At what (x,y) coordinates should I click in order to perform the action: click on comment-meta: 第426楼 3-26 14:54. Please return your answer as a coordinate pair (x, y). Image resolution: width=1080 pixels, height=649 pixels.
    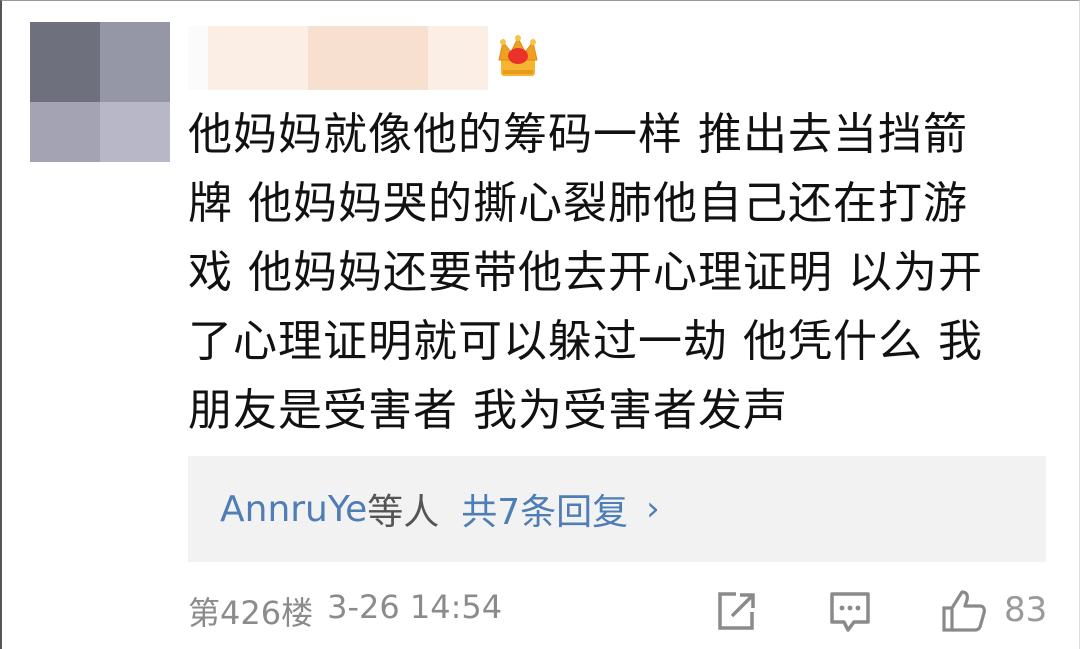
    Looking at the image, I should click on (345, 611).